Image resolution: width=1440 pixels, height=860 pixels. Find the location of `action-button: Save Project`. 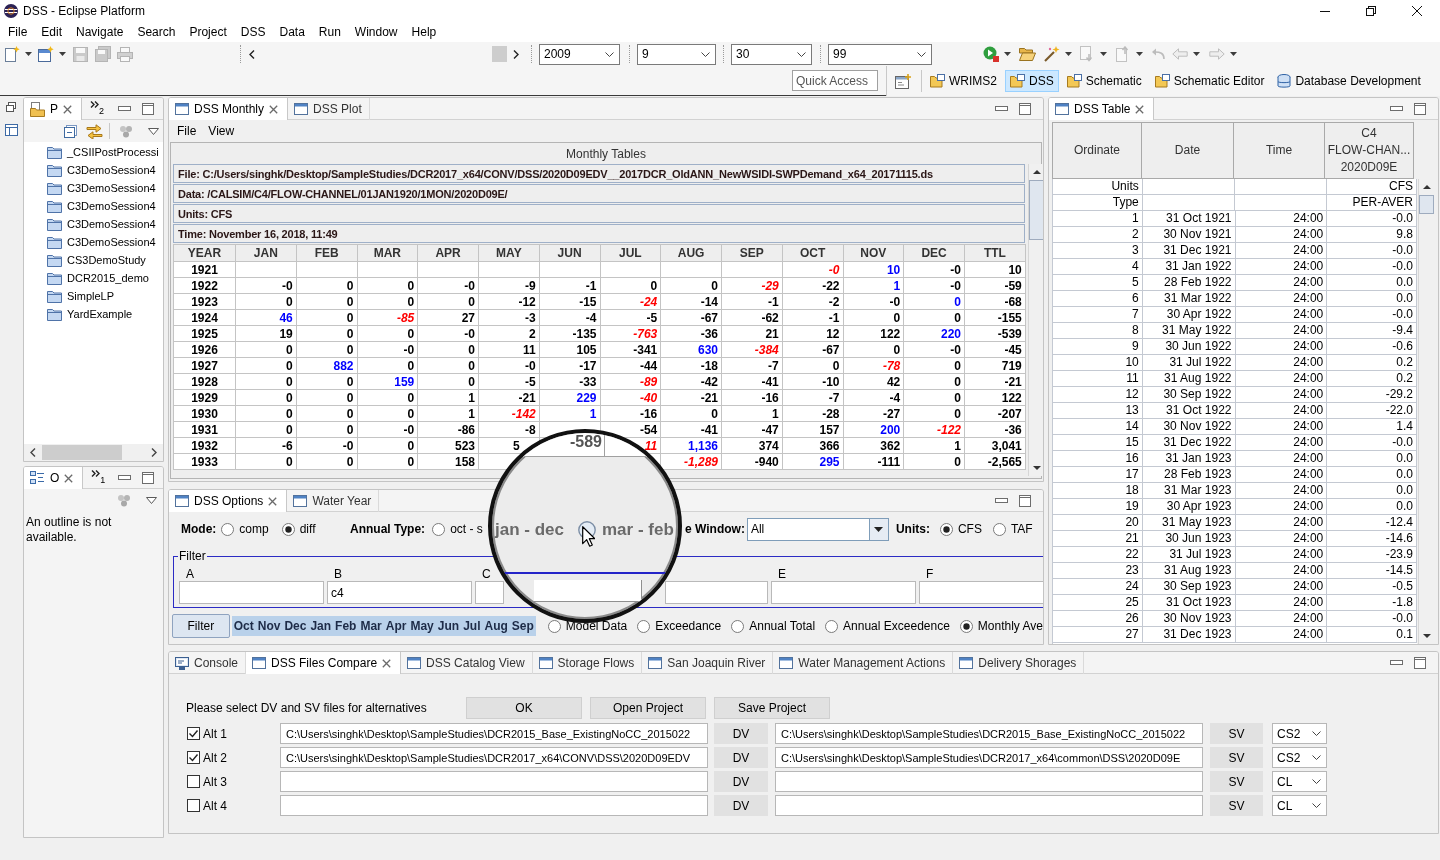

action-button: Save Project is located at coordinates (772, 708).